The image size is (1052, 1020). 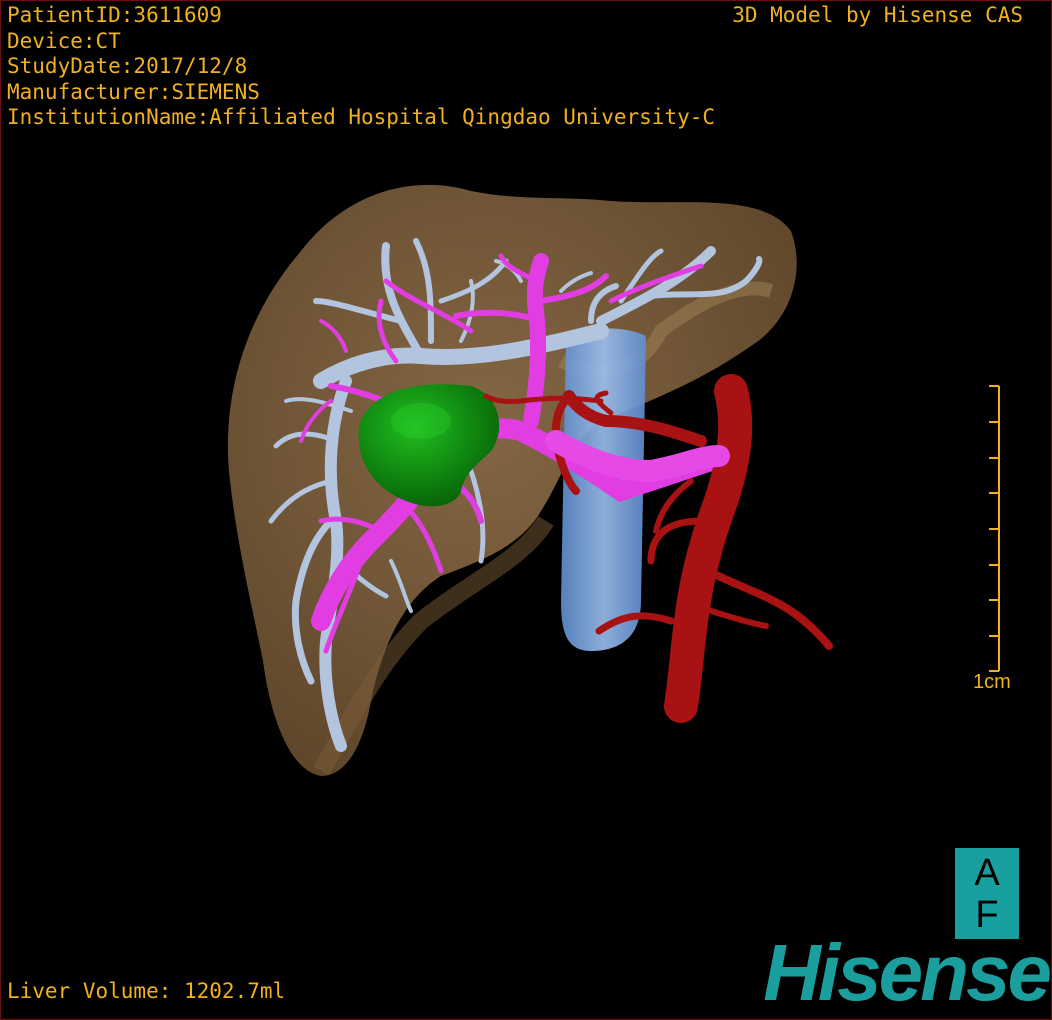 I want to click on hisense-logo: Hisense, so click(x=907, y=972).